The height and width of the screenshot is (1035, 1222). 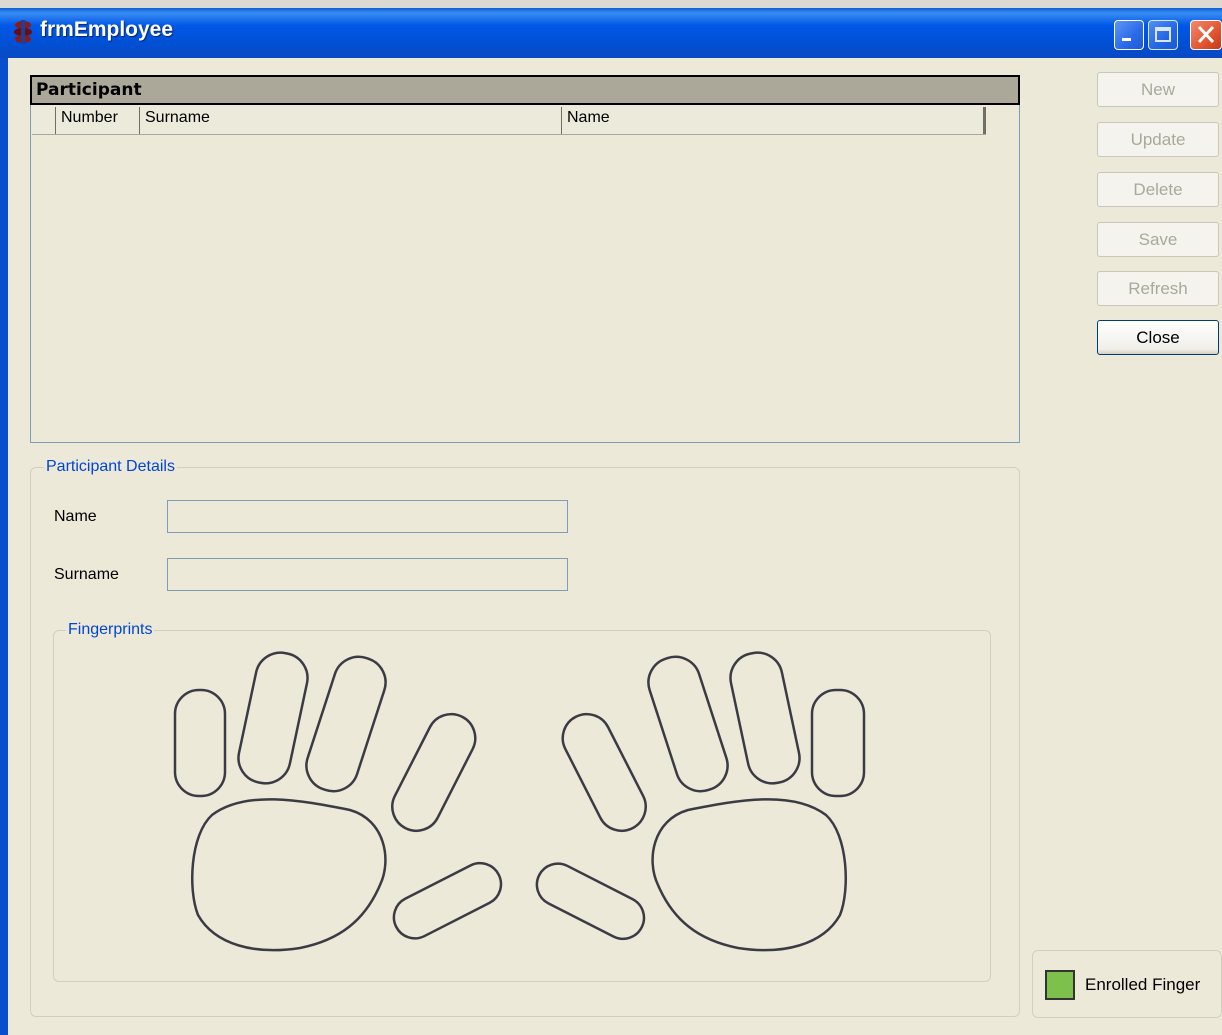 I want to click on surname-field, so click(x=367, y=574).